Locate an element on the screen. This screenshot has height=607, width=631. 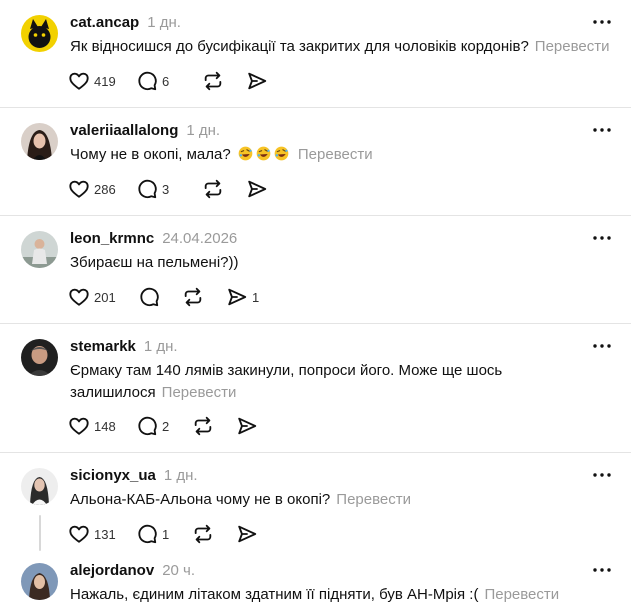
username: sicionyx_ua is located at coordinates (113, 475).